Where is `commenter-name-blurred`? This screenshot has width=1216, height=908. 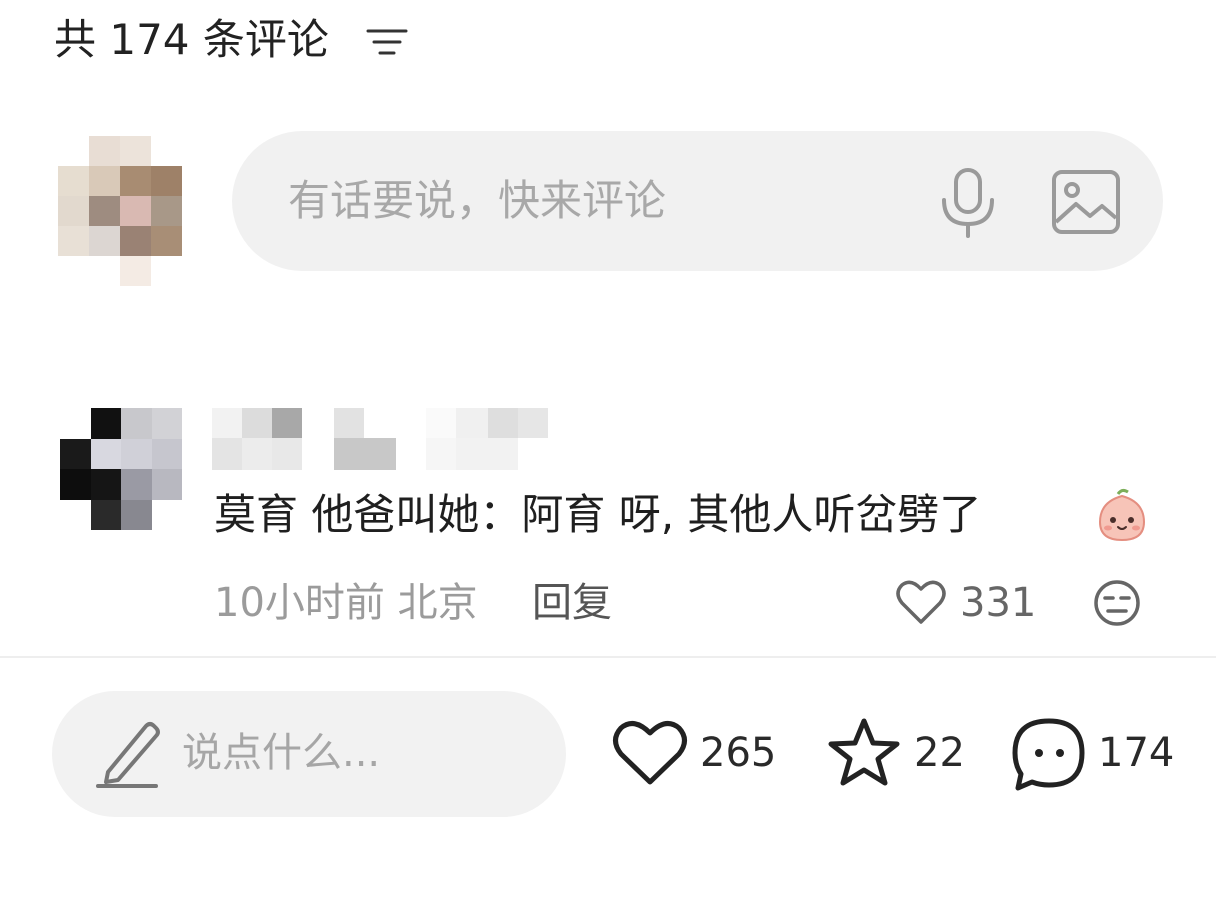
commenter-name-blurred is located at coordinates (382, 439).